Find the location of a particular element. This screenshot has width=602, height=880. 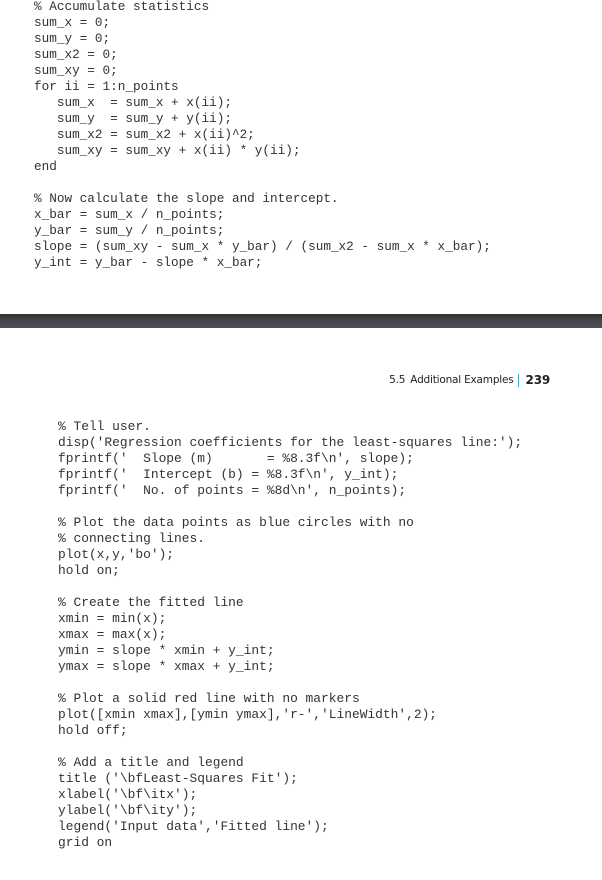

code-line: sum_y = 0; is located at coordinates (72, 38).